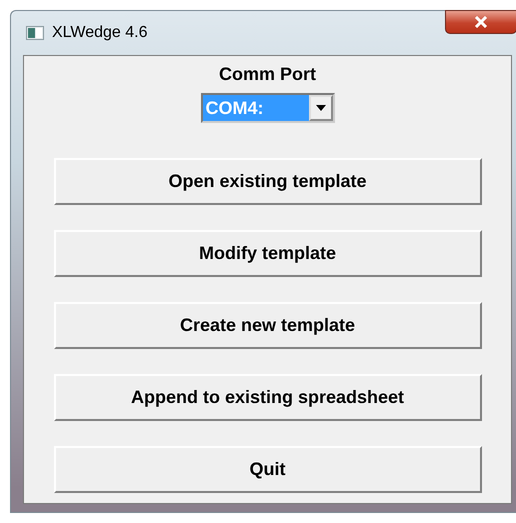 The image size is (516, 523). Describe the element at coordinates (321, 108) in the screenshot. I see `dropdown-arrow-icon` at that location.